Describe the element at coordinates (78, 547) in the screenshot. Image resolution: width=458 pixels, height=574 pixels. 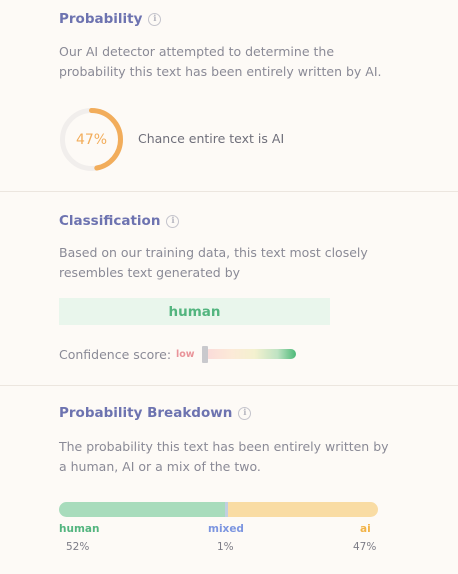
I see `breakdown-value-human: 52%` at that location.